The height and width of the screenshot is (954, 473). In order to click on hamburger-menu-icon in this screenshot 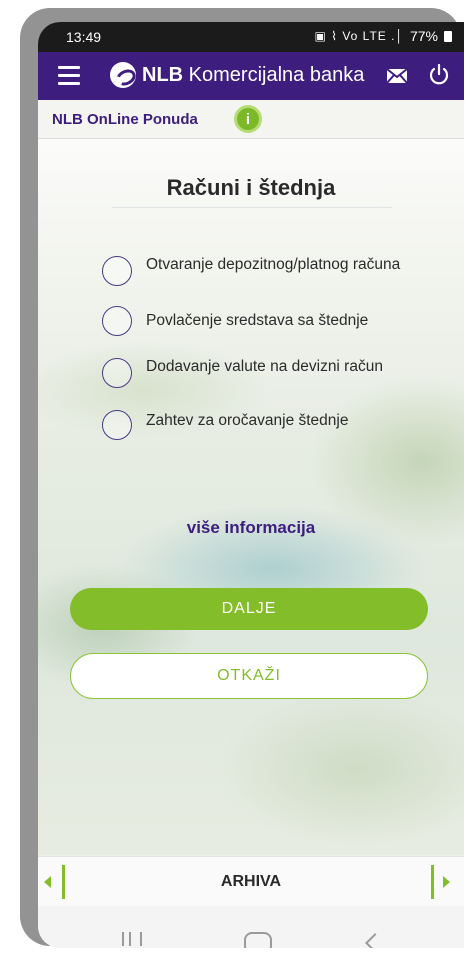, I will do `click(69, 76)`.